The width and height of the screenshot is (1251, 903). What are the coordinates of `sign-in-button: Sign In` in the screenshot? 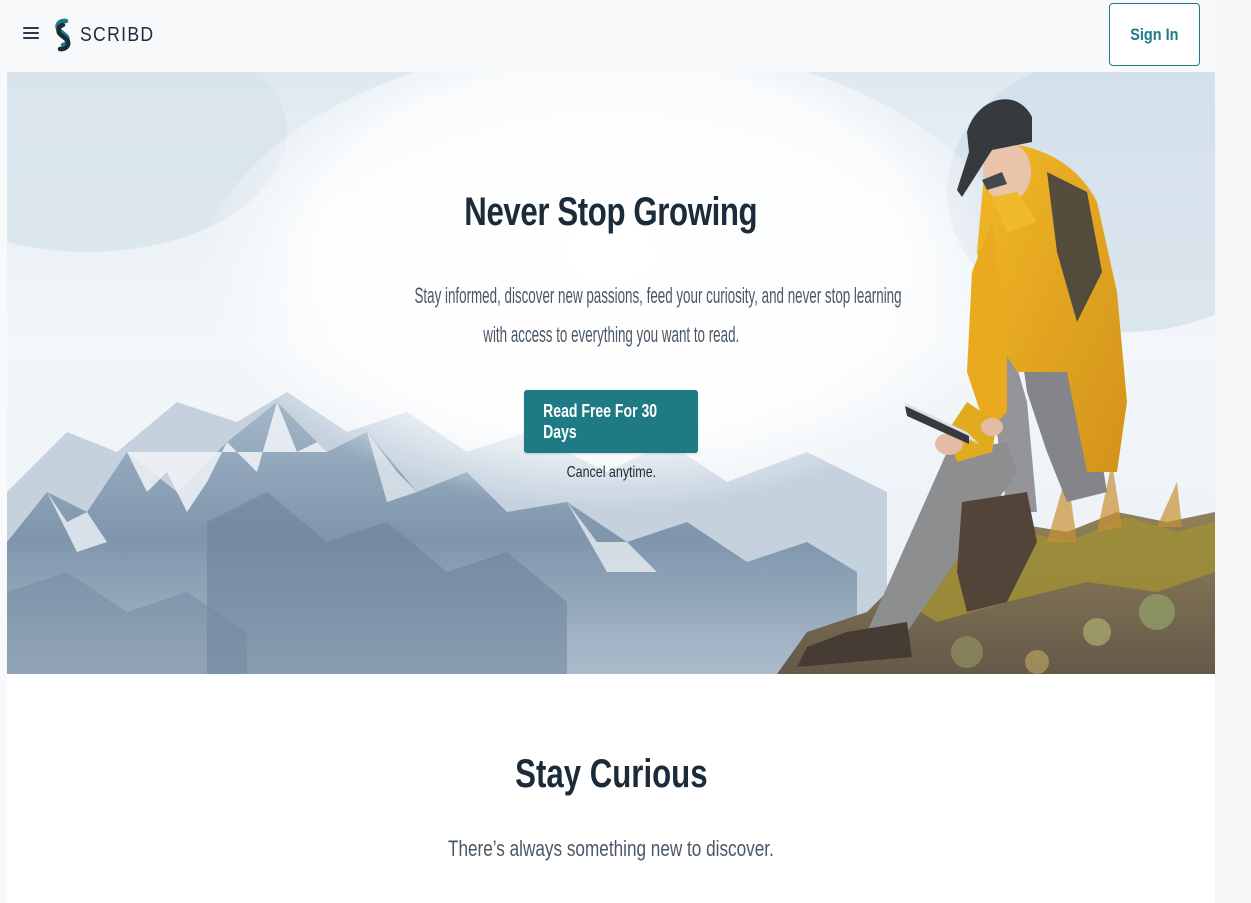 It's located at (1154, 34).